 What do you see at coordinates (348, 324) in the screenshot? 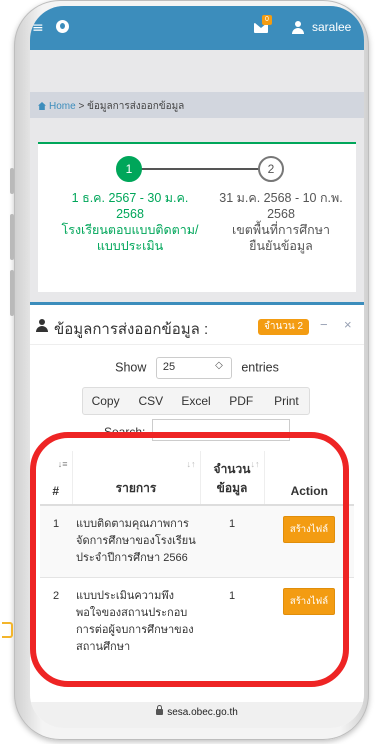
I see `close-button: ×` at bounding box center [348, 324].